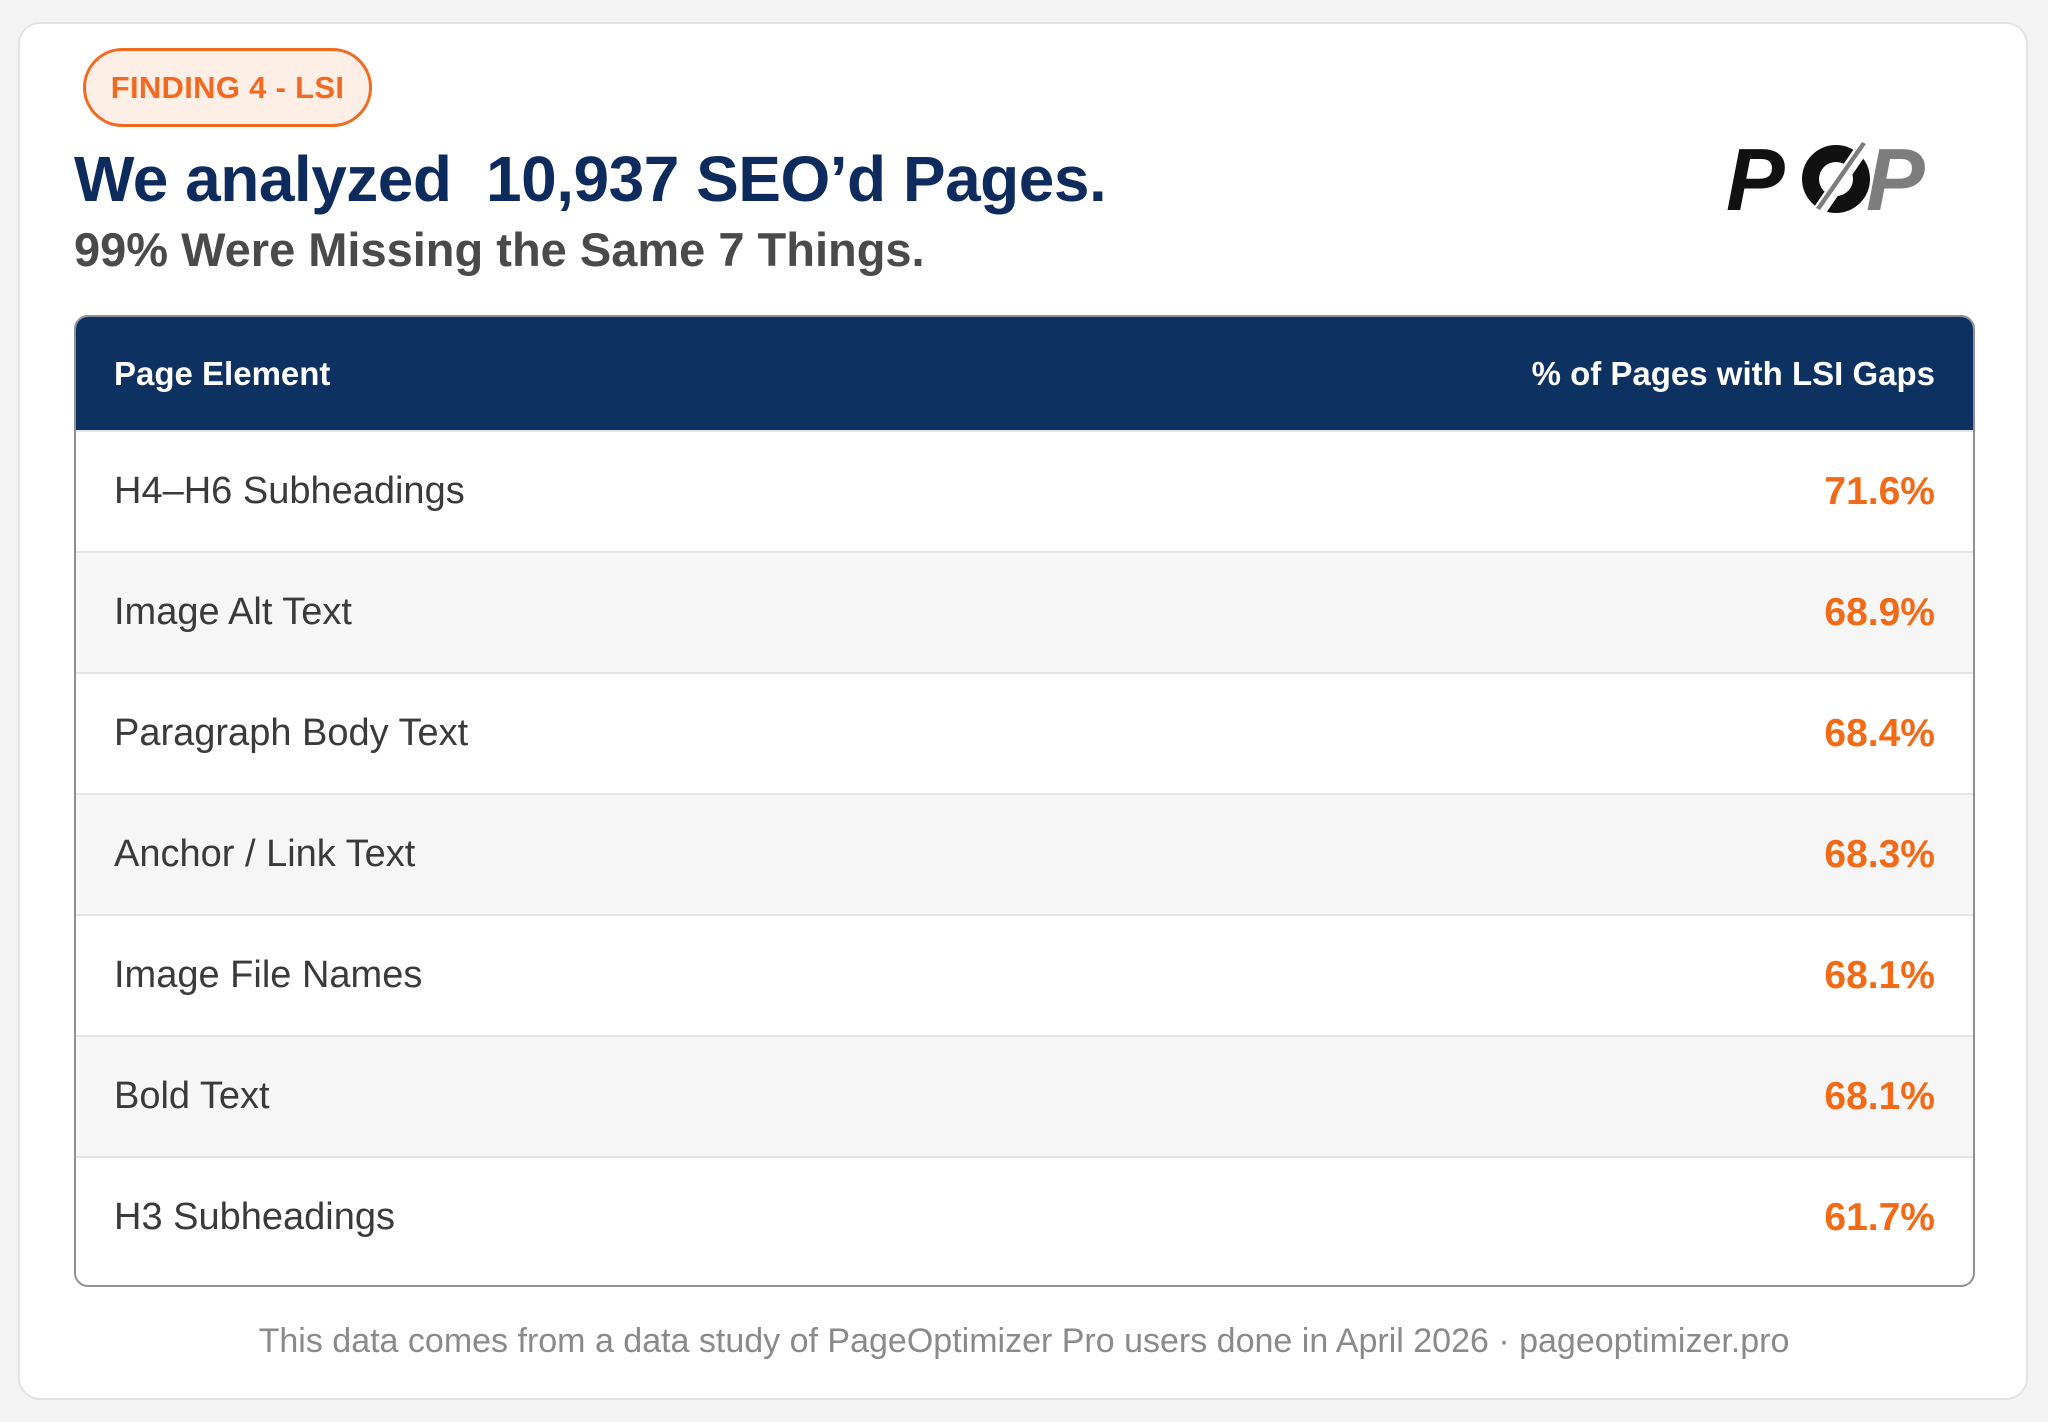  Describe the element at coordinates (590, 179) in the screenshot. I see `page-title: We analyzed 10,937 SEO’d Pages.` at that location.